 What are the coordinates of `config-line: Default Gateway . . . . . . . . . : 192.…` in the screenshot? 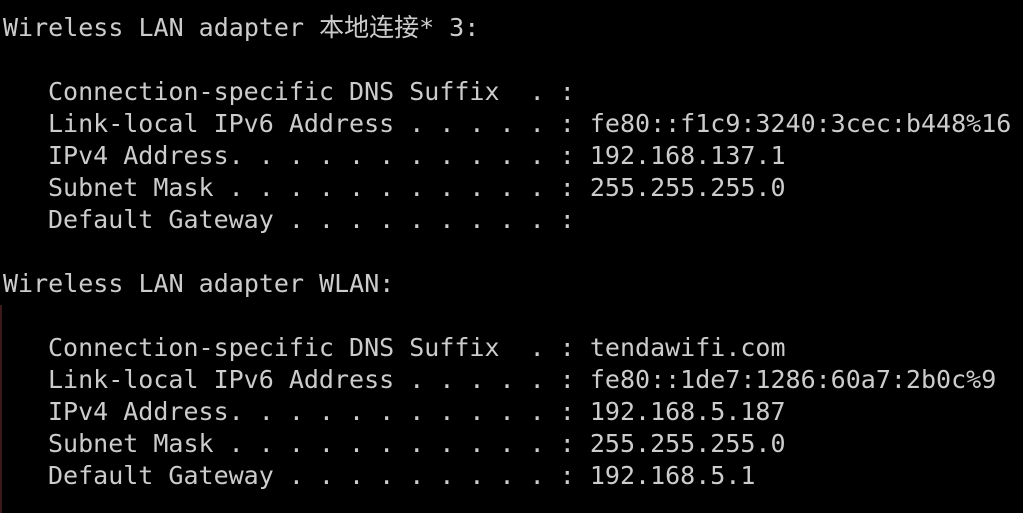 It's located at (513, 476).